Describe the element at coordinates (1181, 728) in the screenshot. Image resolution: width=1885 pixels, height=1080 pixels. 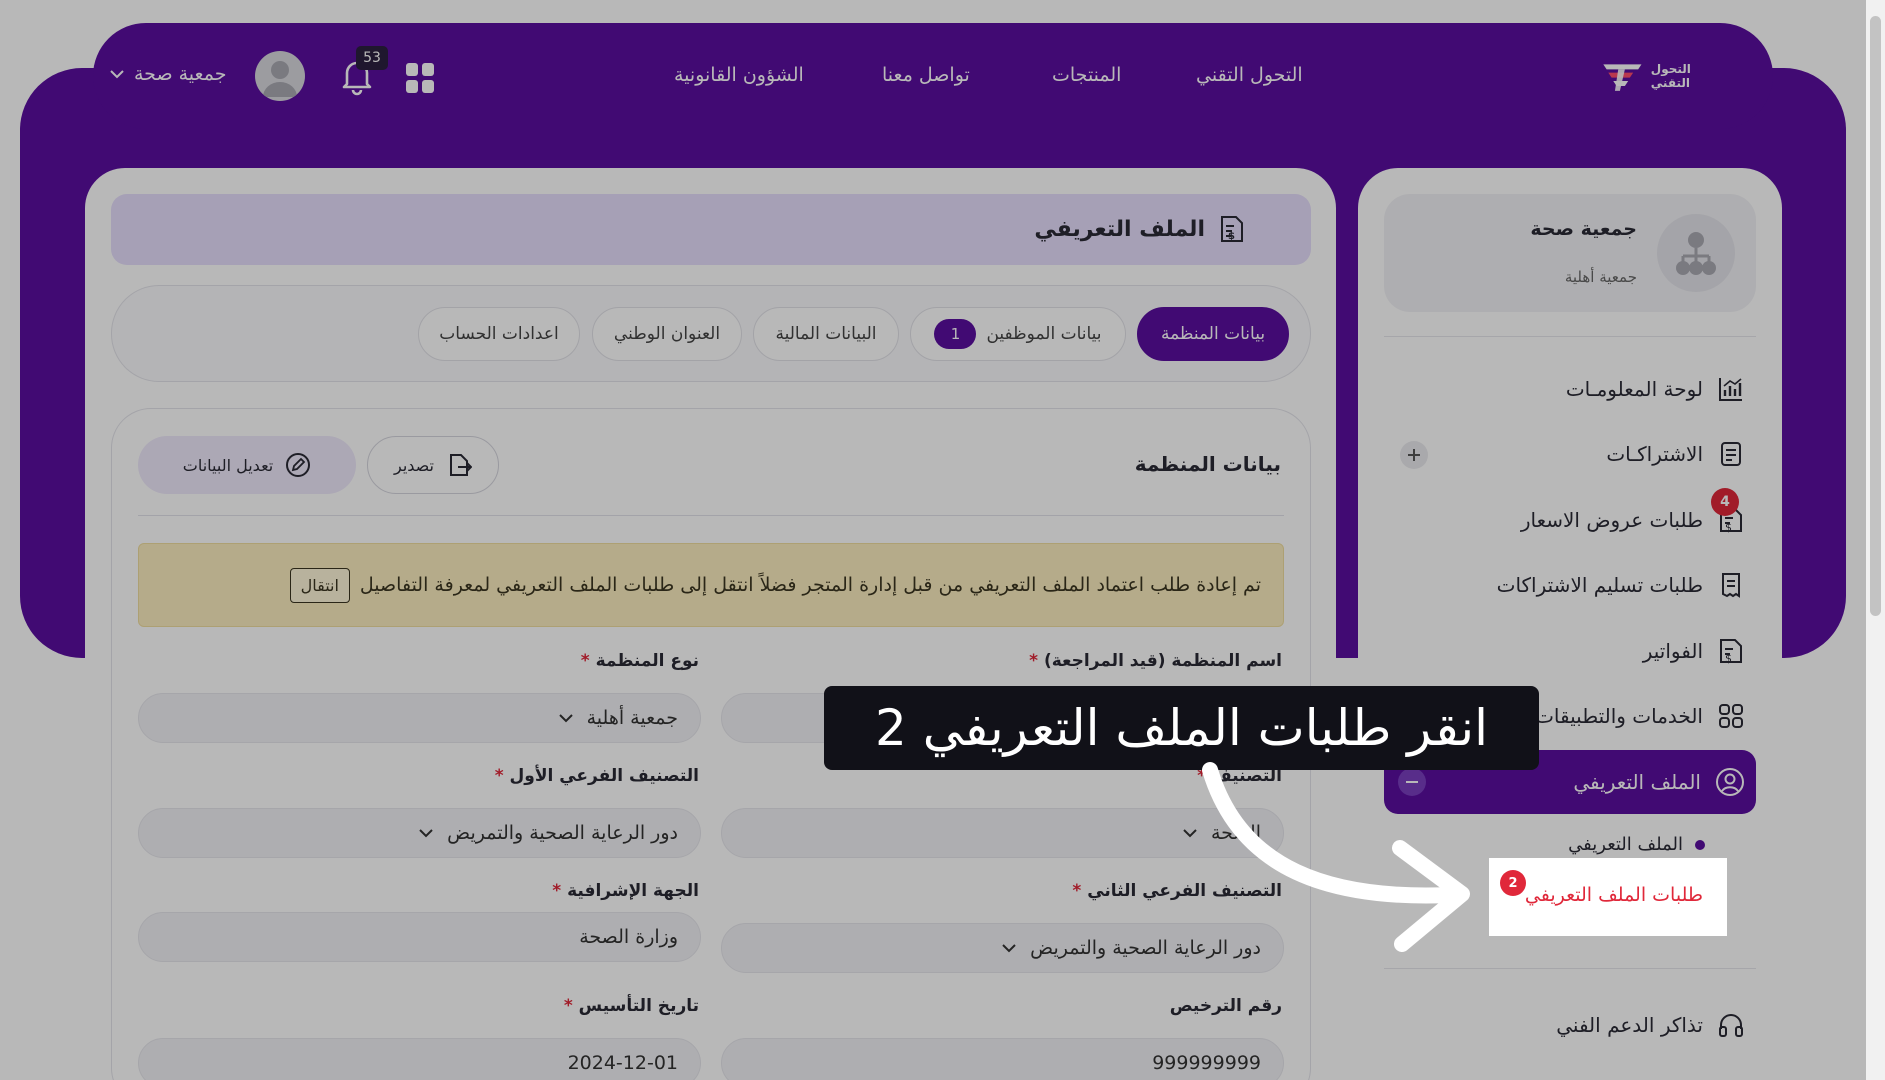
I see `tutorial-tooltip: انقر طلبات الملف التعريفي 2` at that location.